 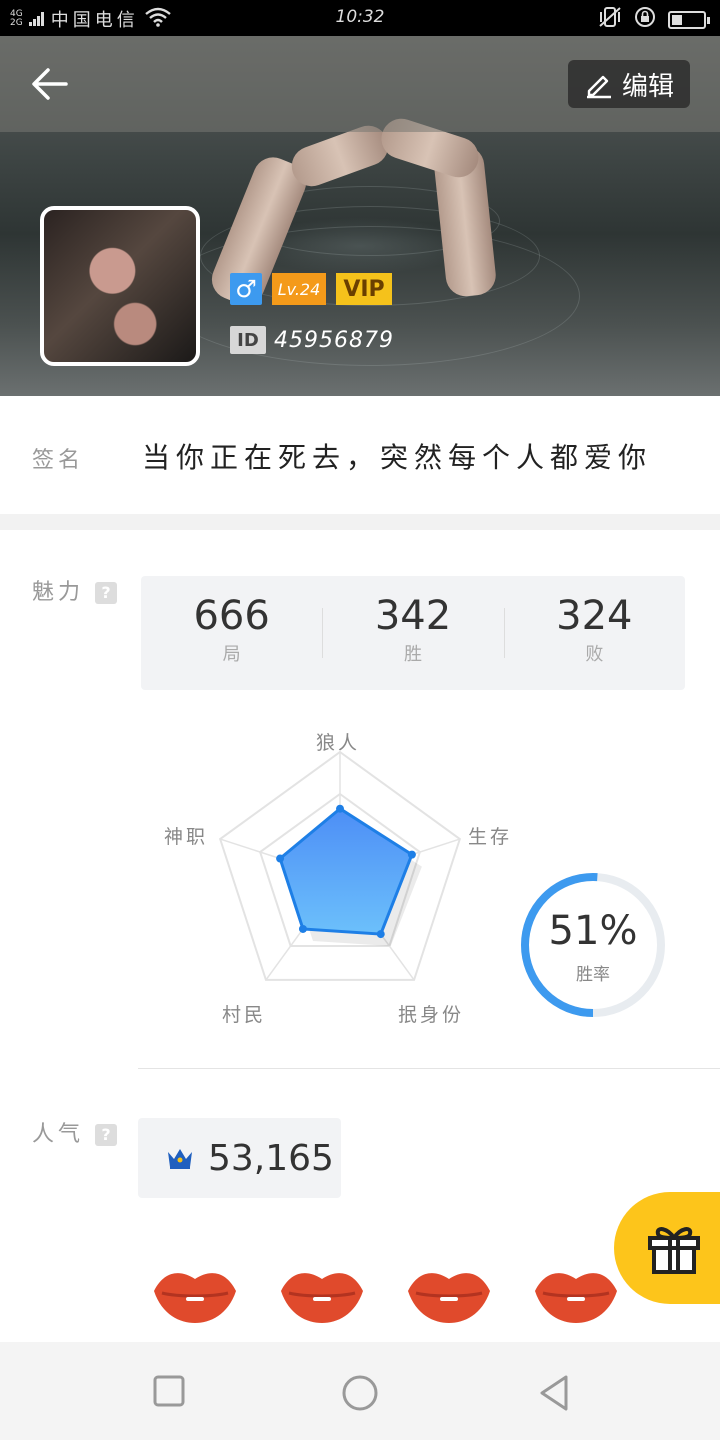 I want to click on radar-axis-werewolf: 狼人, so click(x=338, y=743).